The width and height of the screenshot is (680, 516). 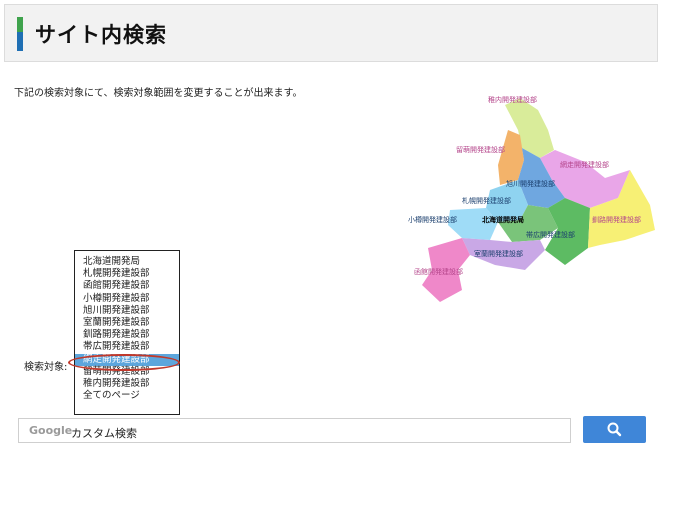 What do you see at coordinates (127, 396) in the screenshot?
I see `option-all-pages: 全てのページ` at bounding box center [127, 396].